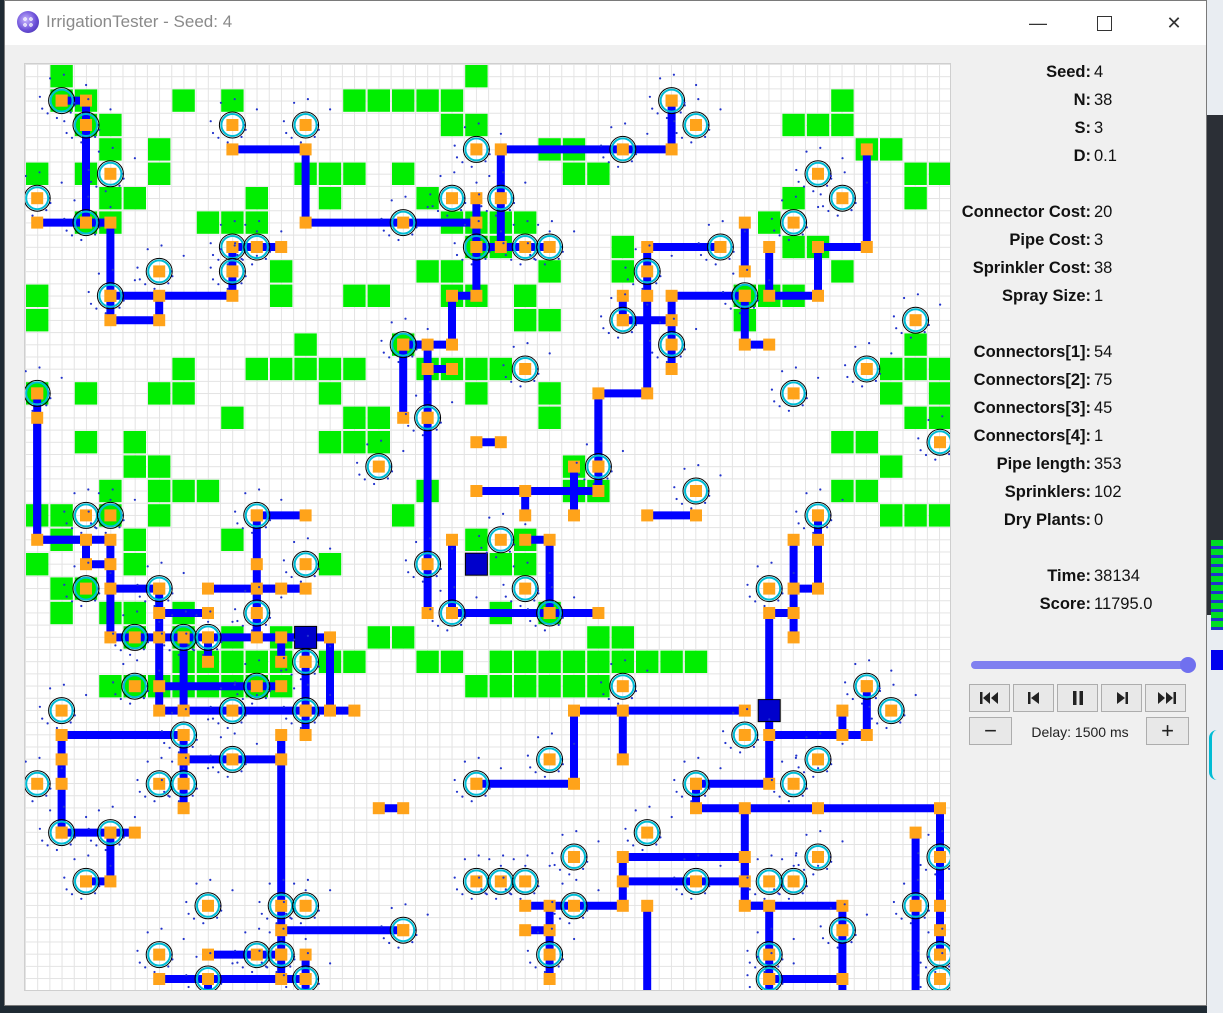 This screenshot has height=1013, width=1223. What do you see at coordinates (1104, 23) in the screenshot?
I see `maximize-button` at bounding box center [1104, 23].